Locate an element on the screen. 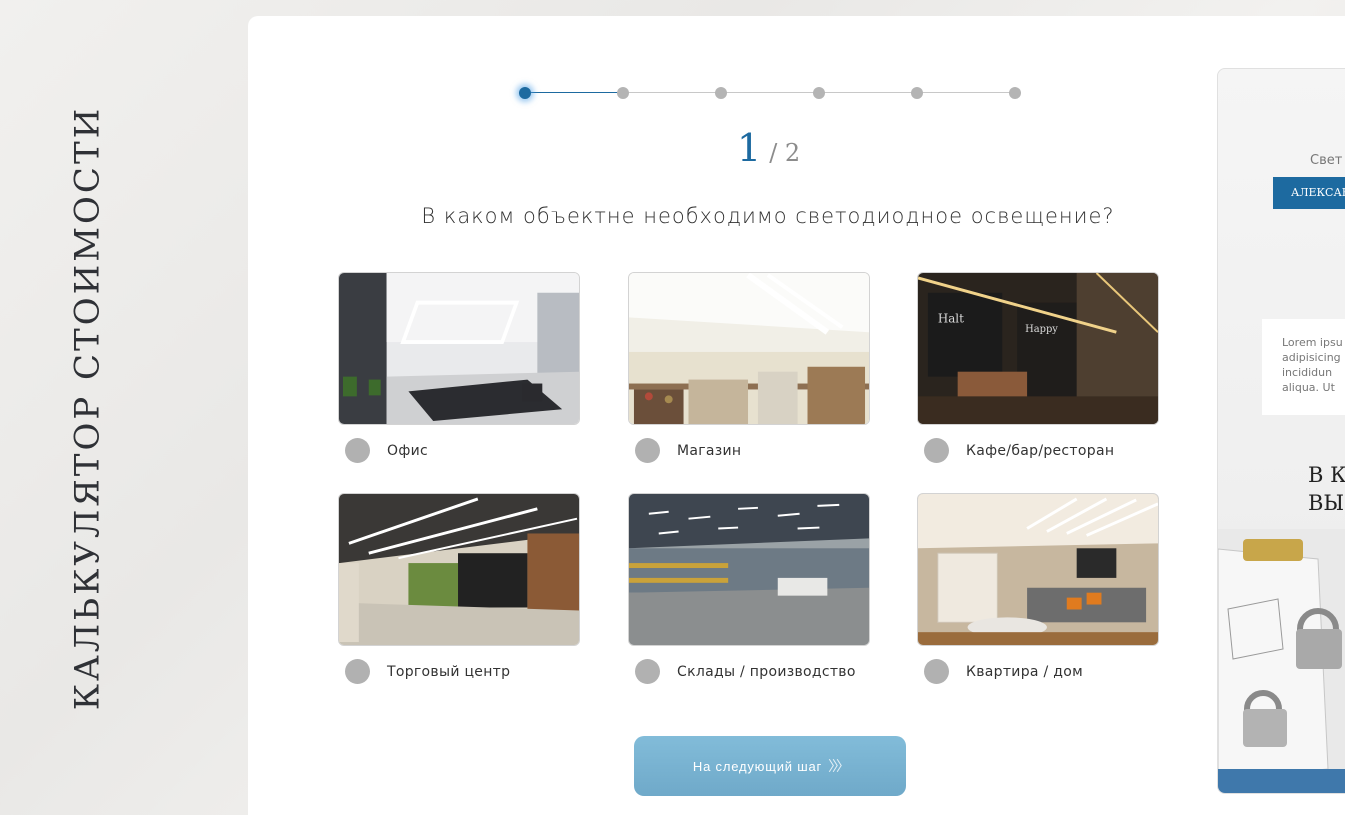 This screenshot has width=1345, height=815. option-mall: Торговый центр is located at coordinates (459, 588).